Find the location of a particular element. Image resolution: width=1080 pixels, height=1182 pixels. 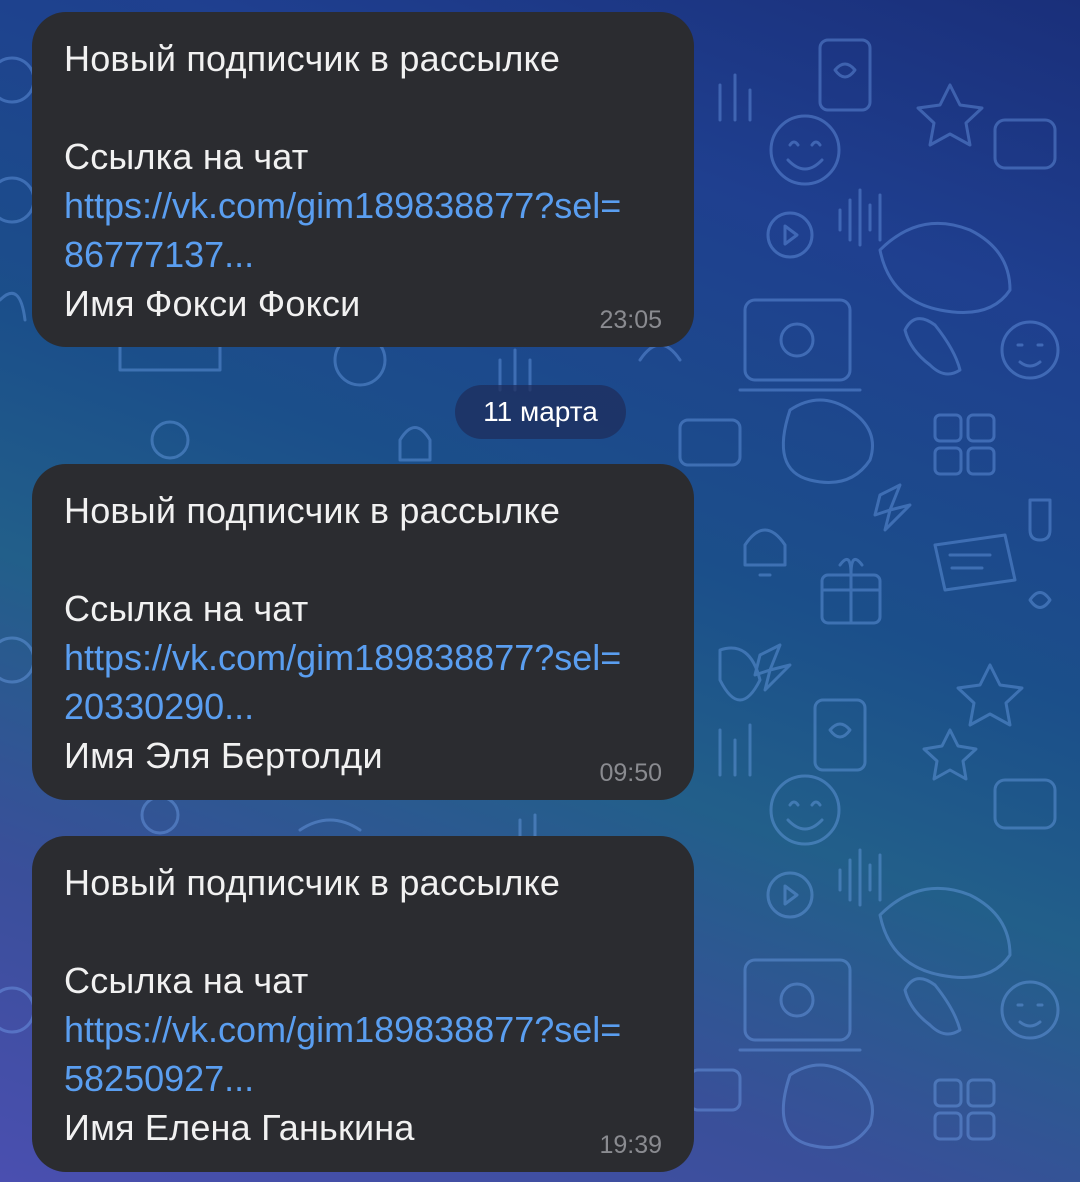

message-time: 23:05 is located at coordinates (630, 320).